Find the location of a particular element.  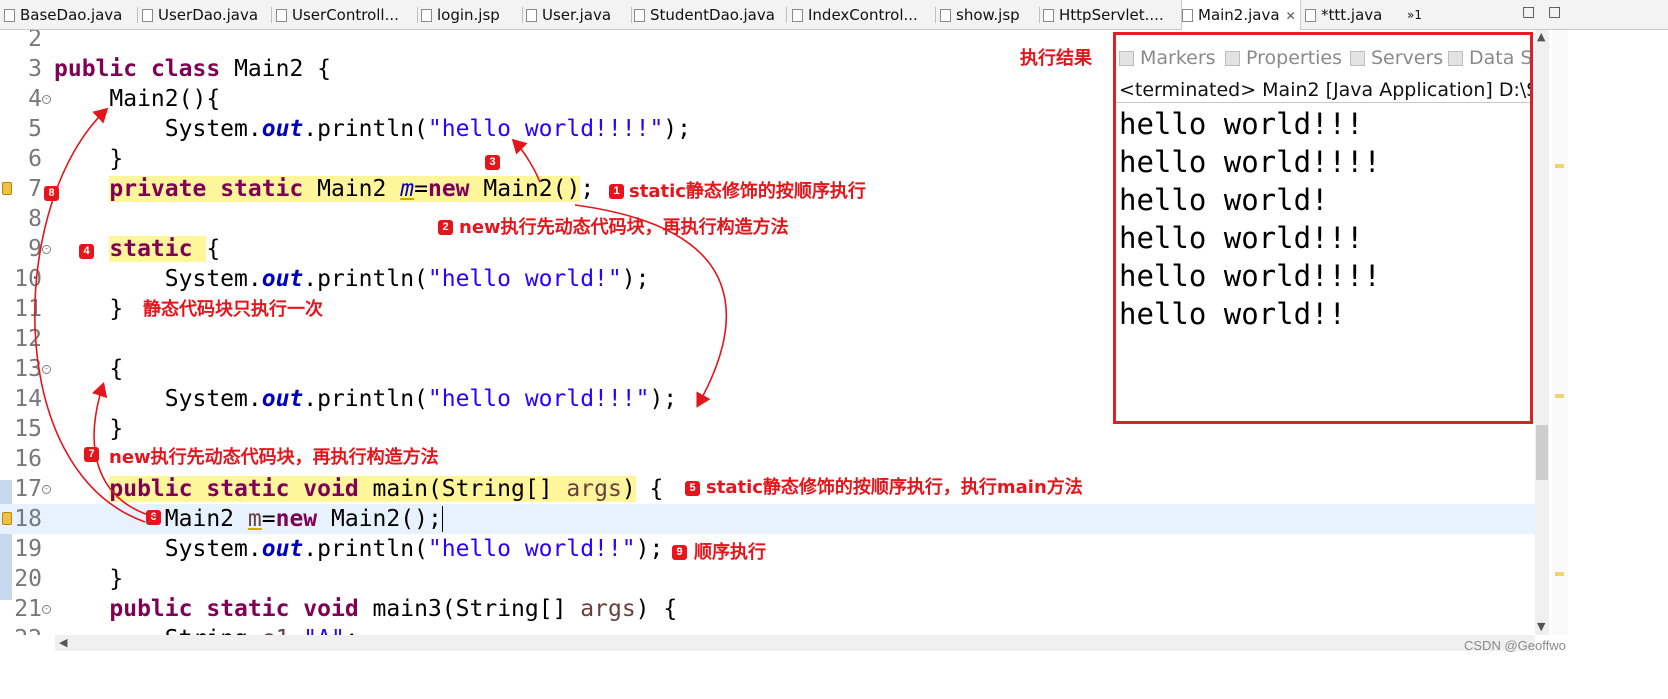

annotation-badge: 5 is located at coordinates (692, 488).